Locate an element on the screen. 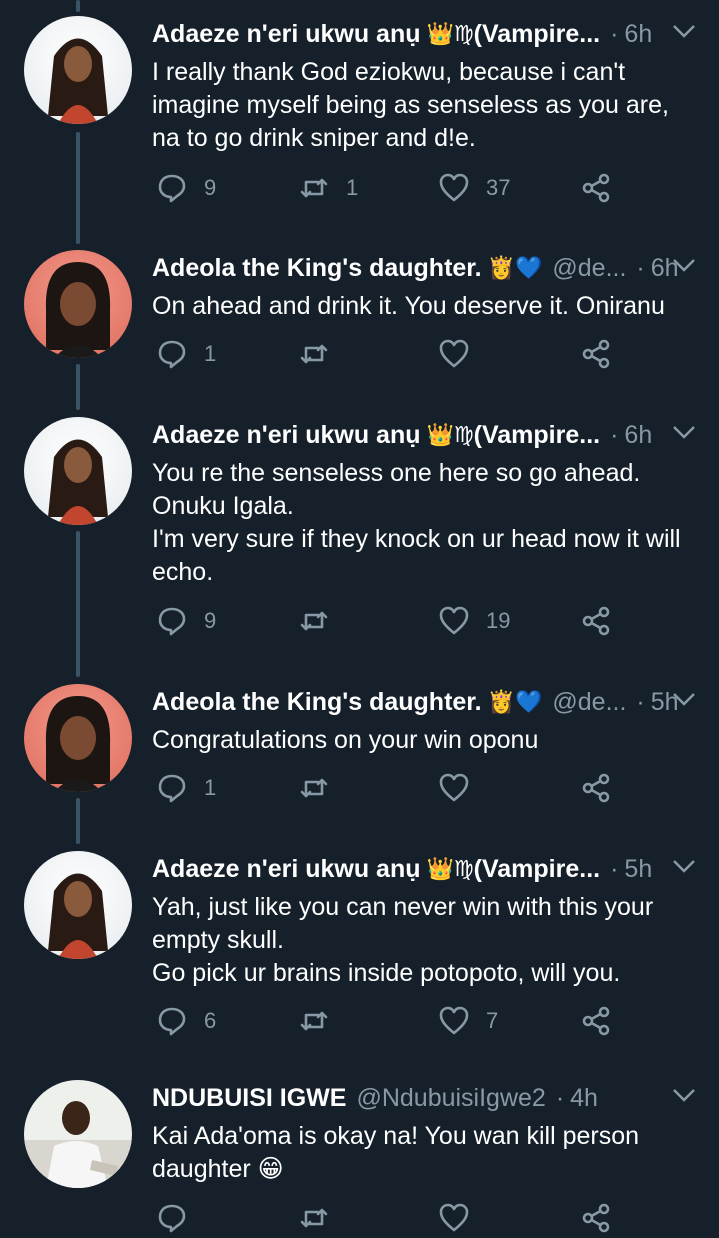 The width and height of the screenshot is (719, 1238). thread-line is located at coordinates (78, 6).